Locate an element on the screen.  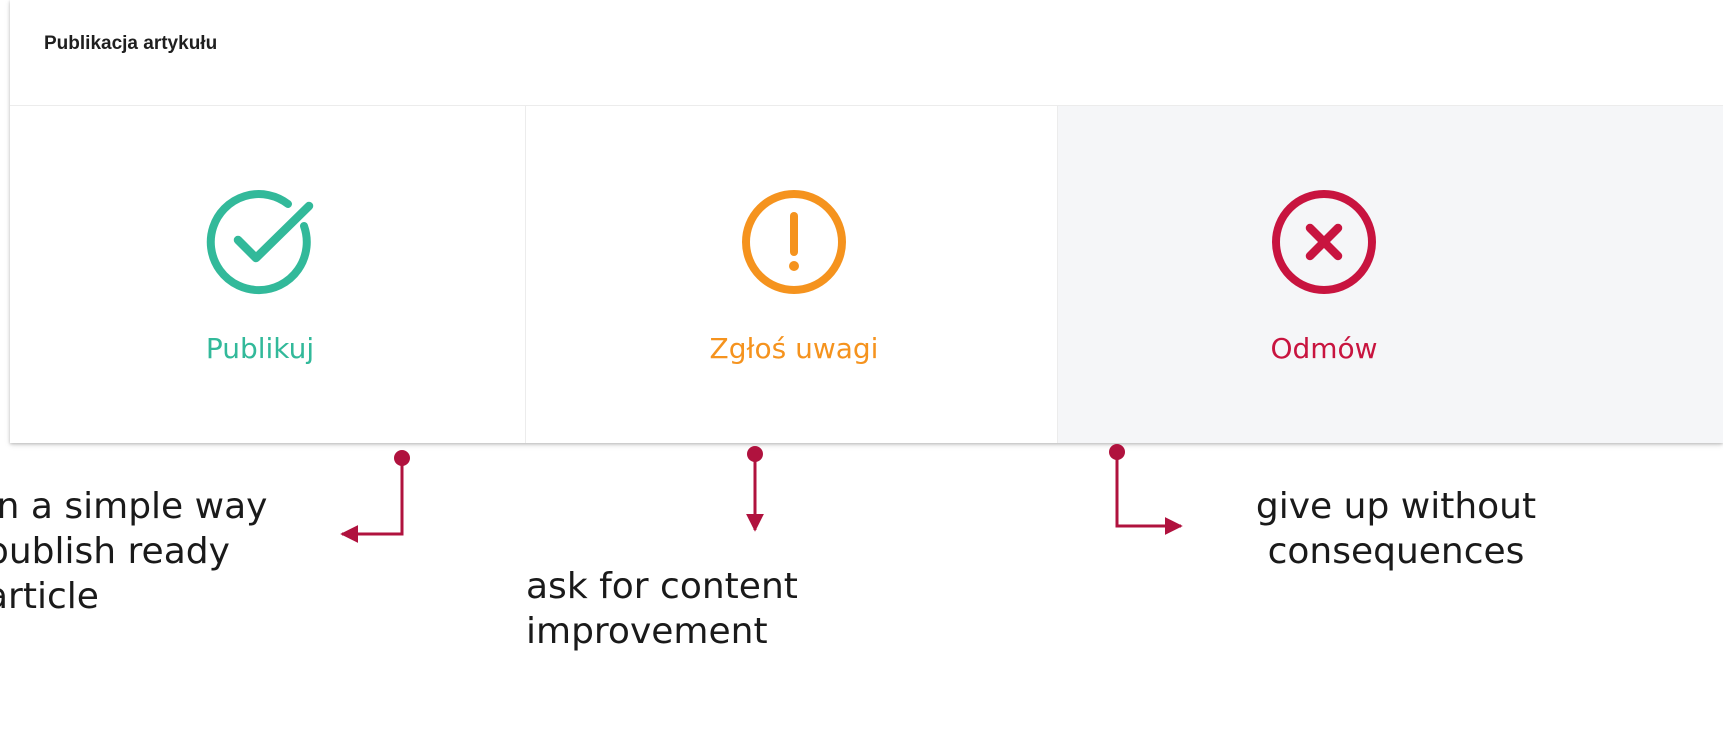
annotation-line: consequences is located at coordinates (1396, 551).